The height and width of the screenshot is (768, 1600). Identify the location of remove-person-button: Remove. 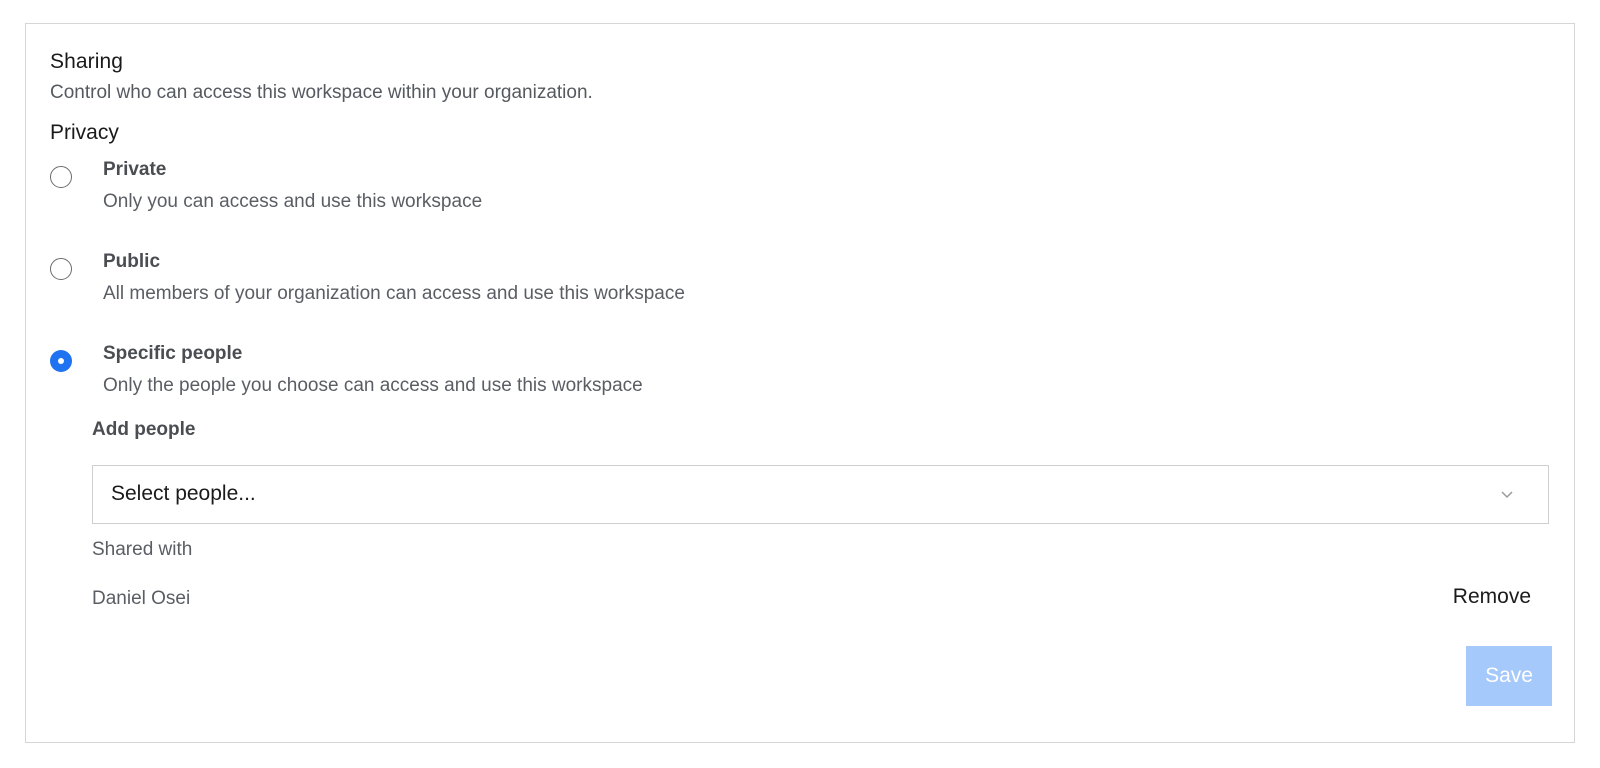
(1492, 597).